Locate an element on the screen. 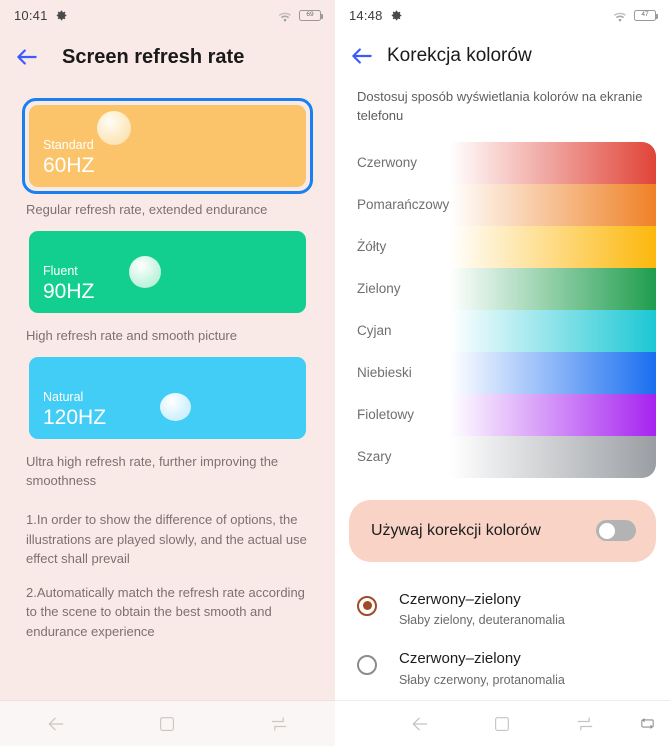 Image resolution: width=670 pixels, height=746 pixels. color-label: Fioletowy is located at coordinates (386, 415).